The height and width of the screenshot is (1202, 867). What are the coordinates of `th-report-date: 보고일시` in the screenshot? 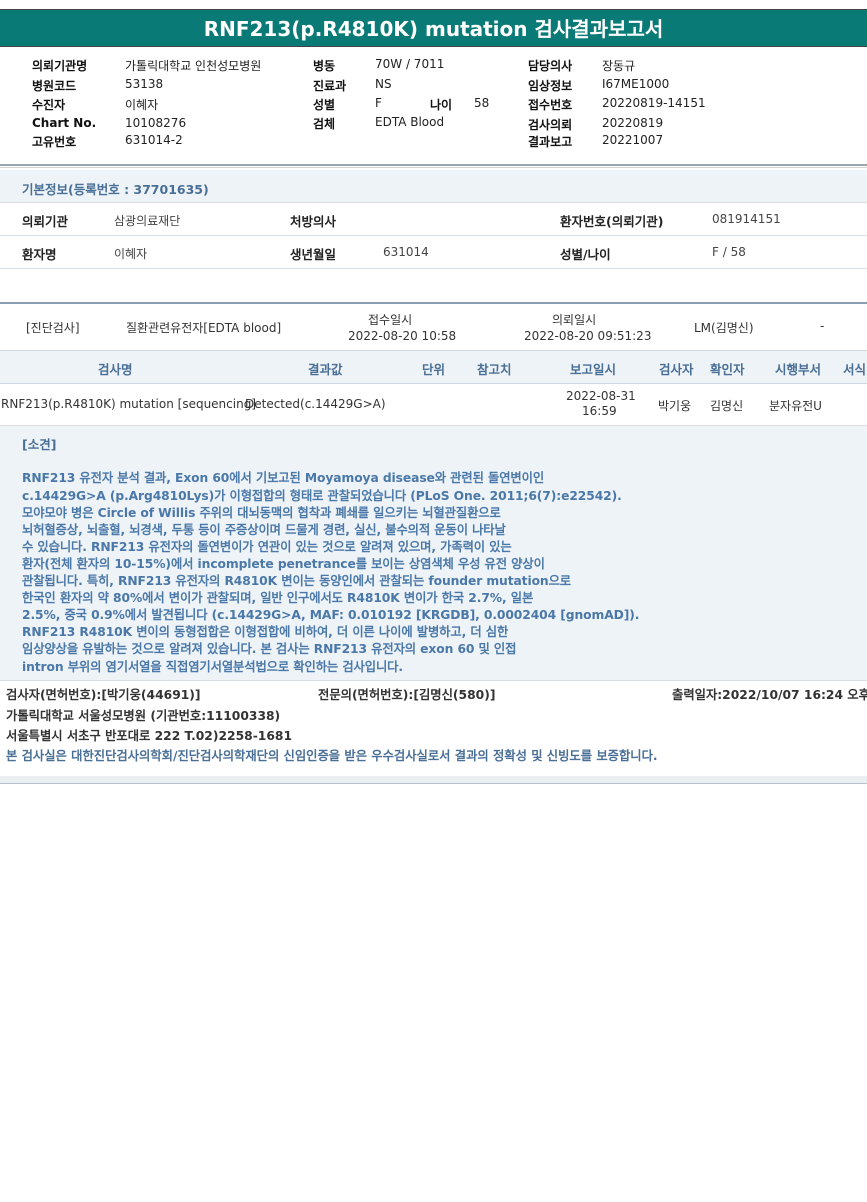 It's located at (593, 369).